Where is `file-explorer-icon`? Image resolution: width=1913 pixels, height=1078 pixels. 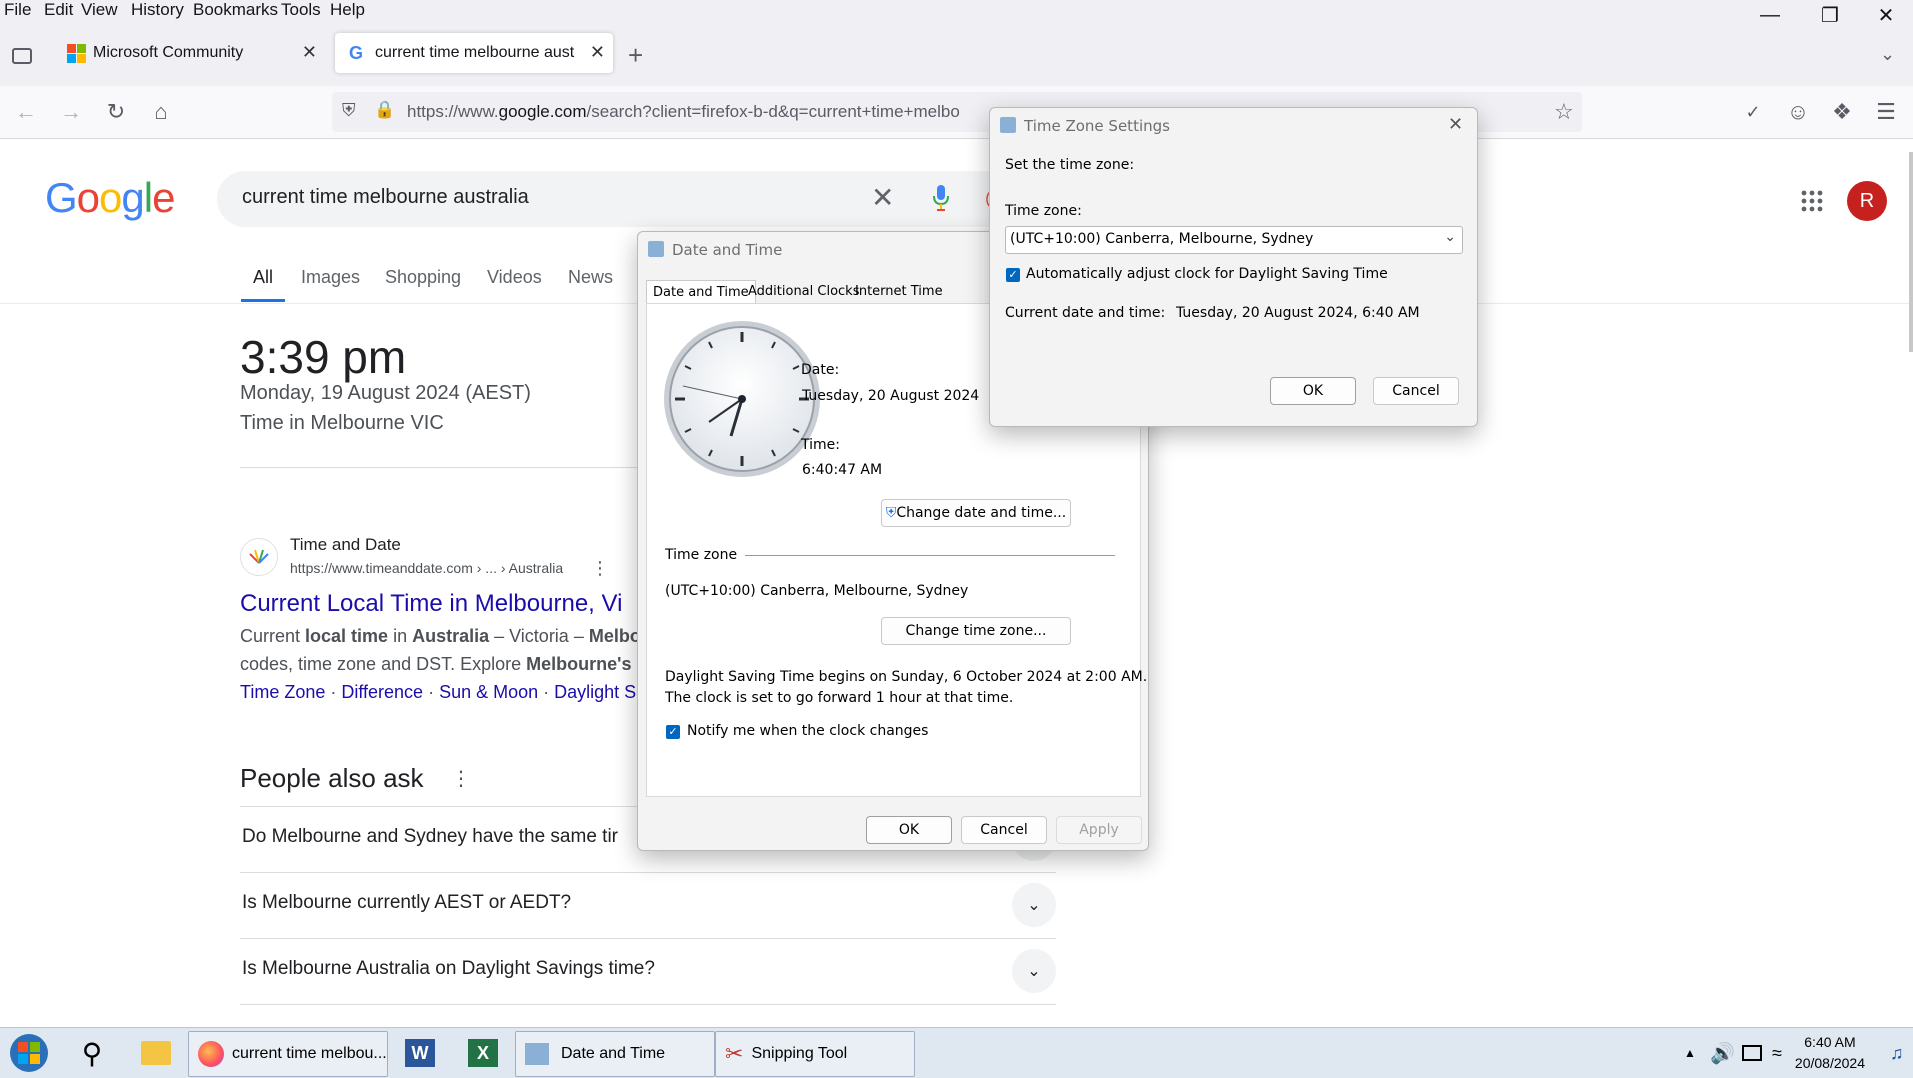
file-explorer-icon is located at coordinates (156, 1053).